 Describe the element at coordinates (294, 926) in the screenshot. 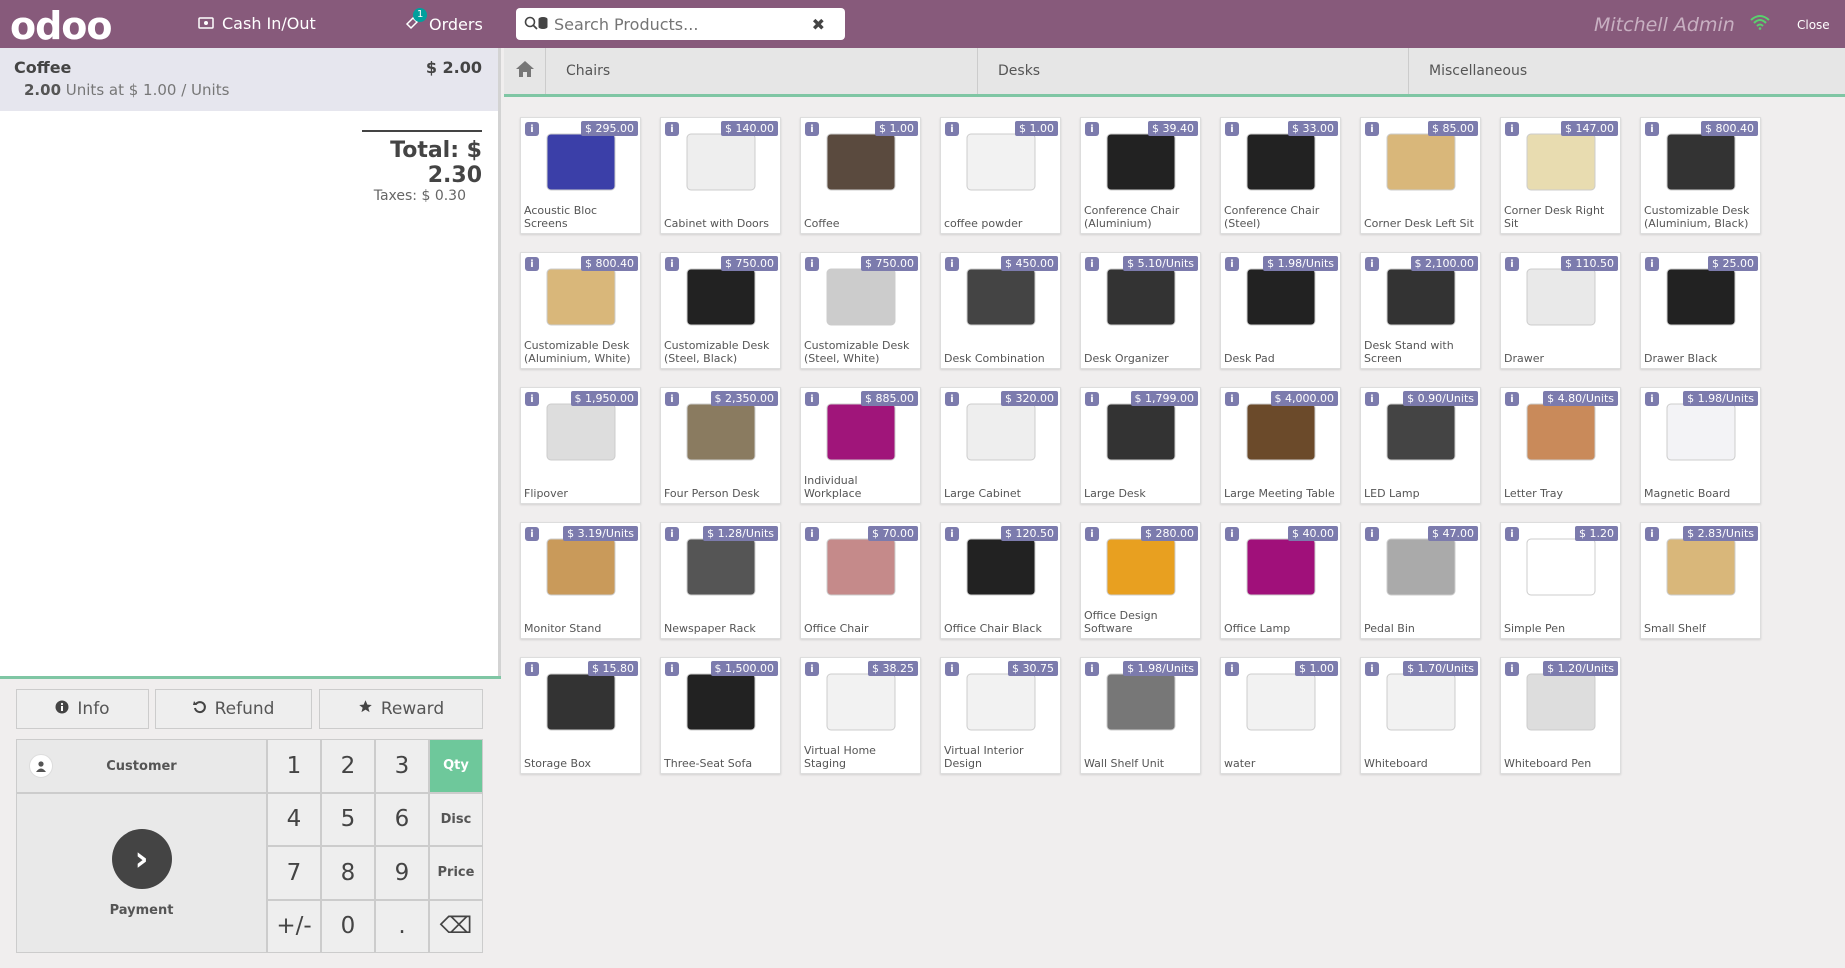

I see `numpad-key-plus-minus: +/-` at that location.